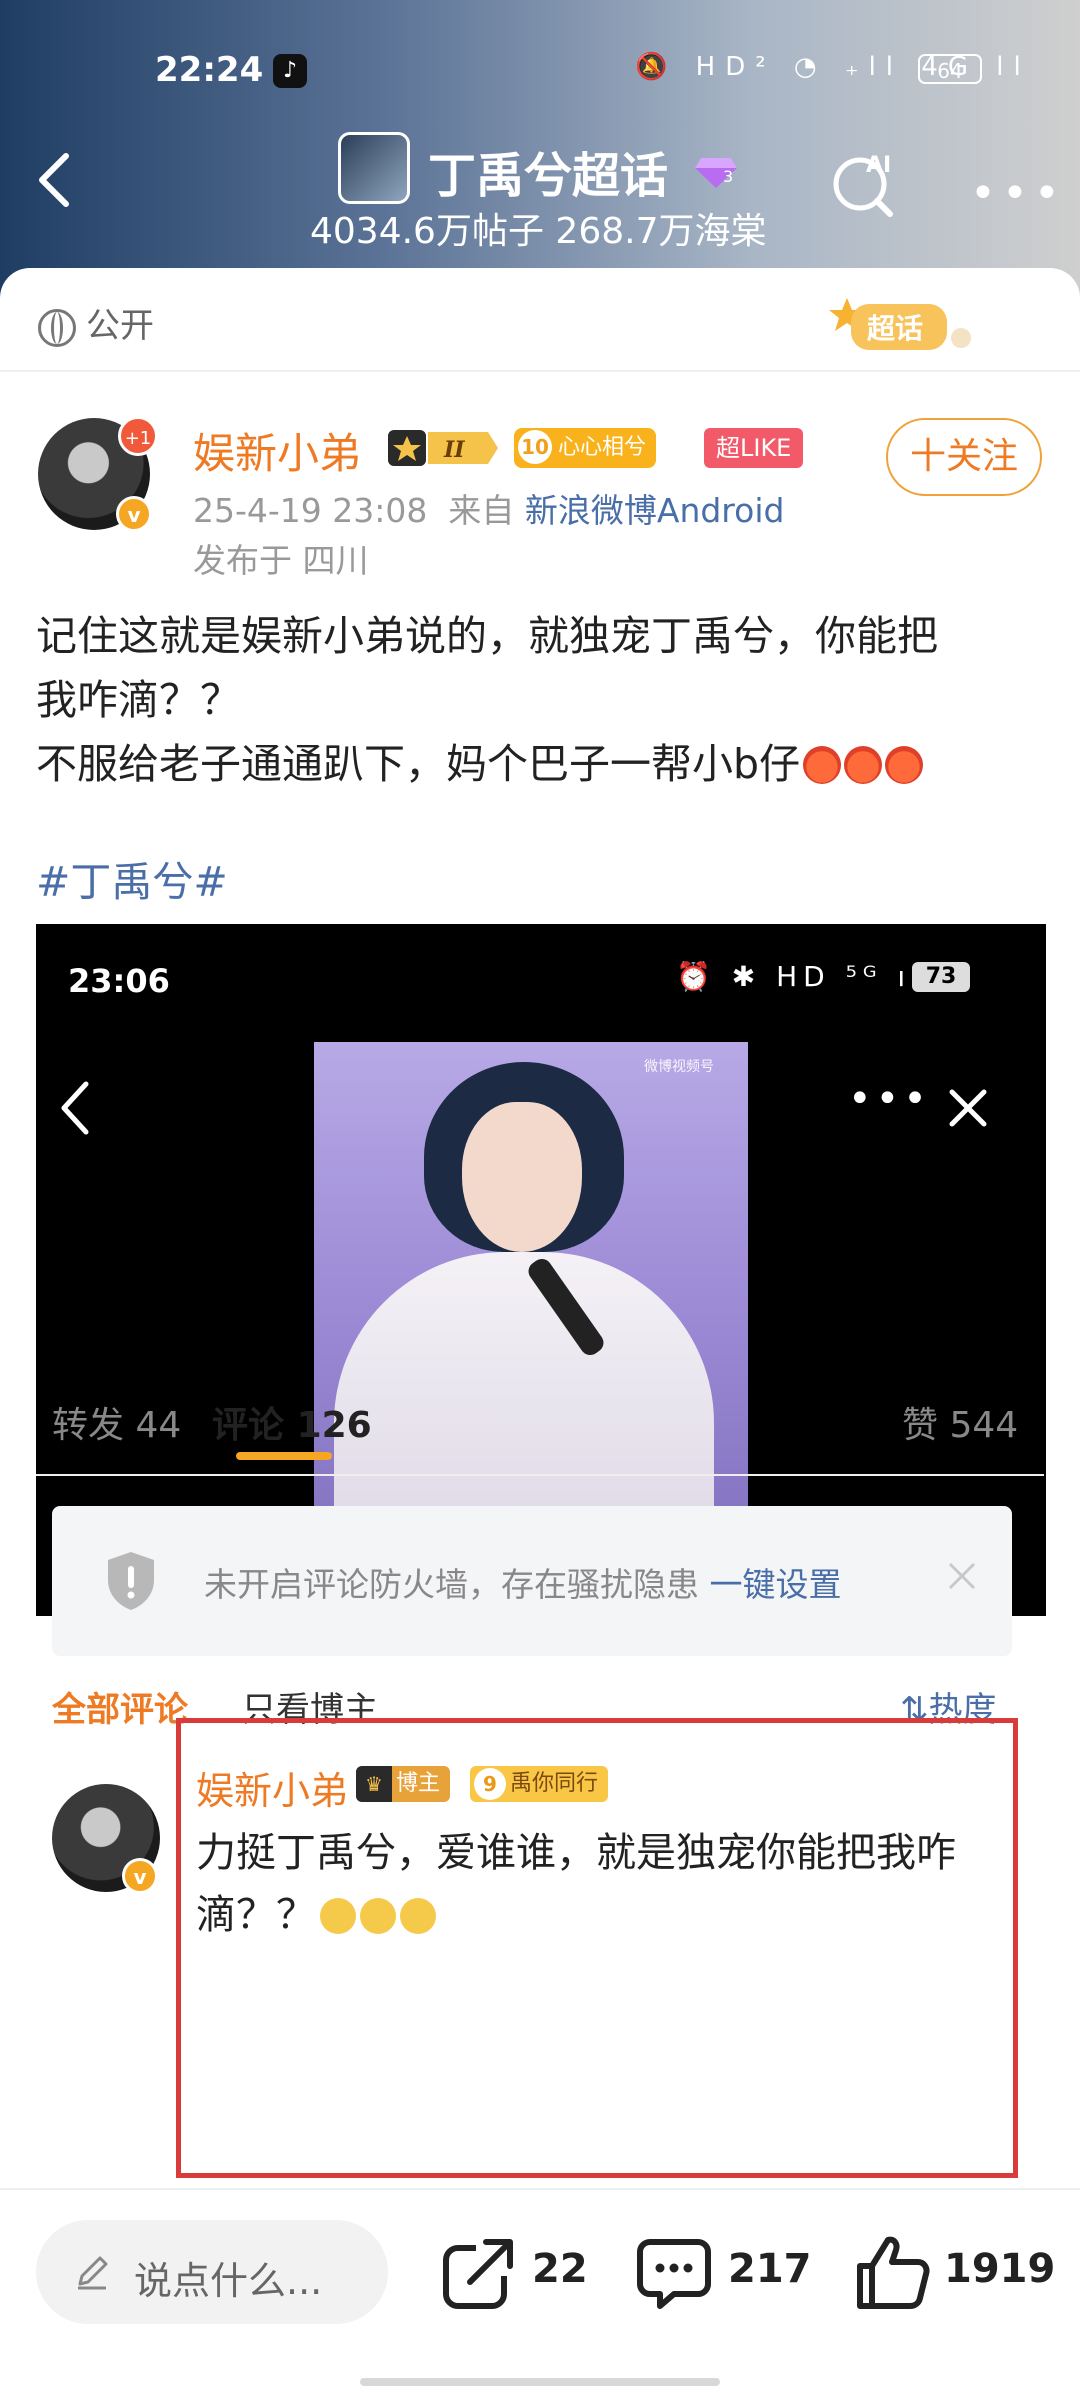 The height and width of the screenshot is (2402, 1080). What do you see at coordinates (865, 185) in the screenshot?
I see `ai-search-icon: AI` at bounding box center [865, 185].